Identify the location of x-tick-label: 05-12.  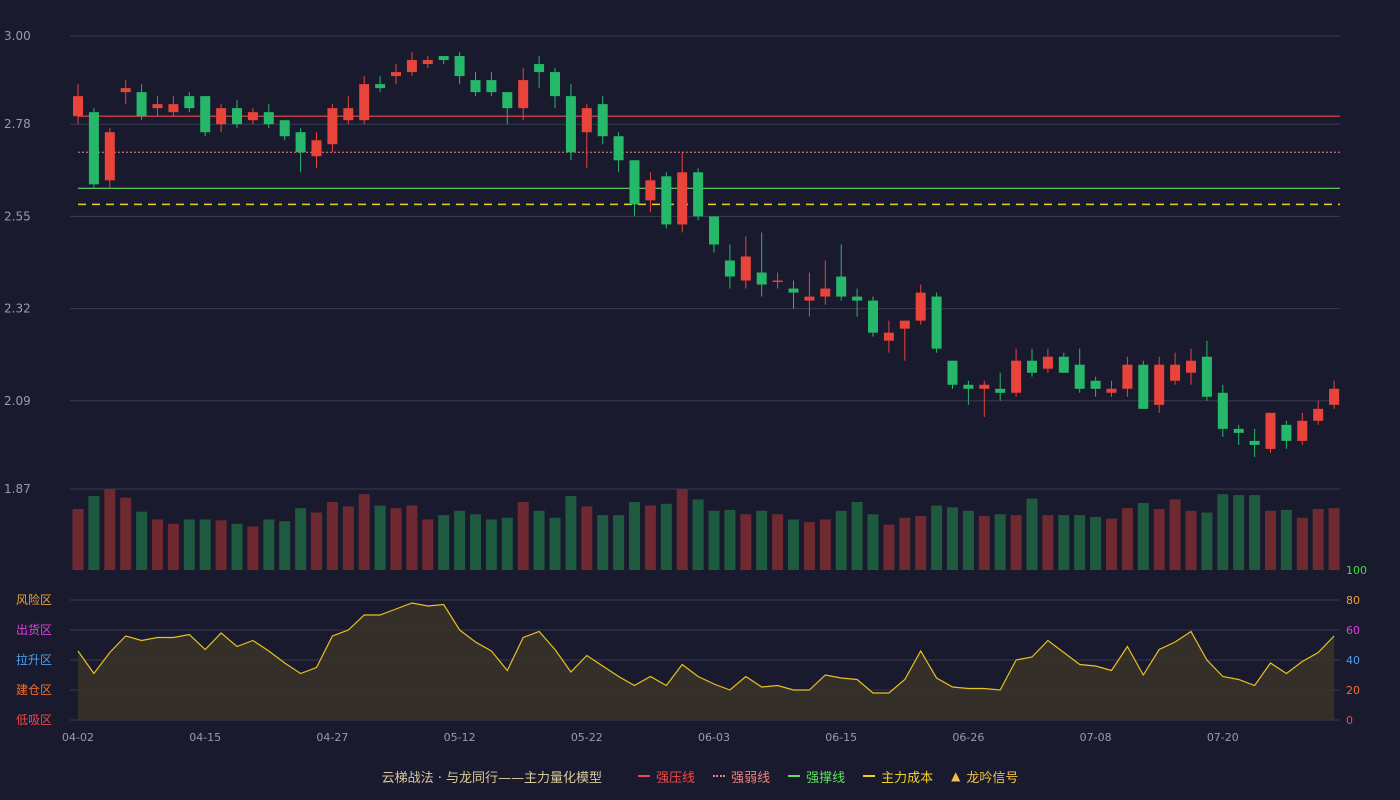
(460, 737).